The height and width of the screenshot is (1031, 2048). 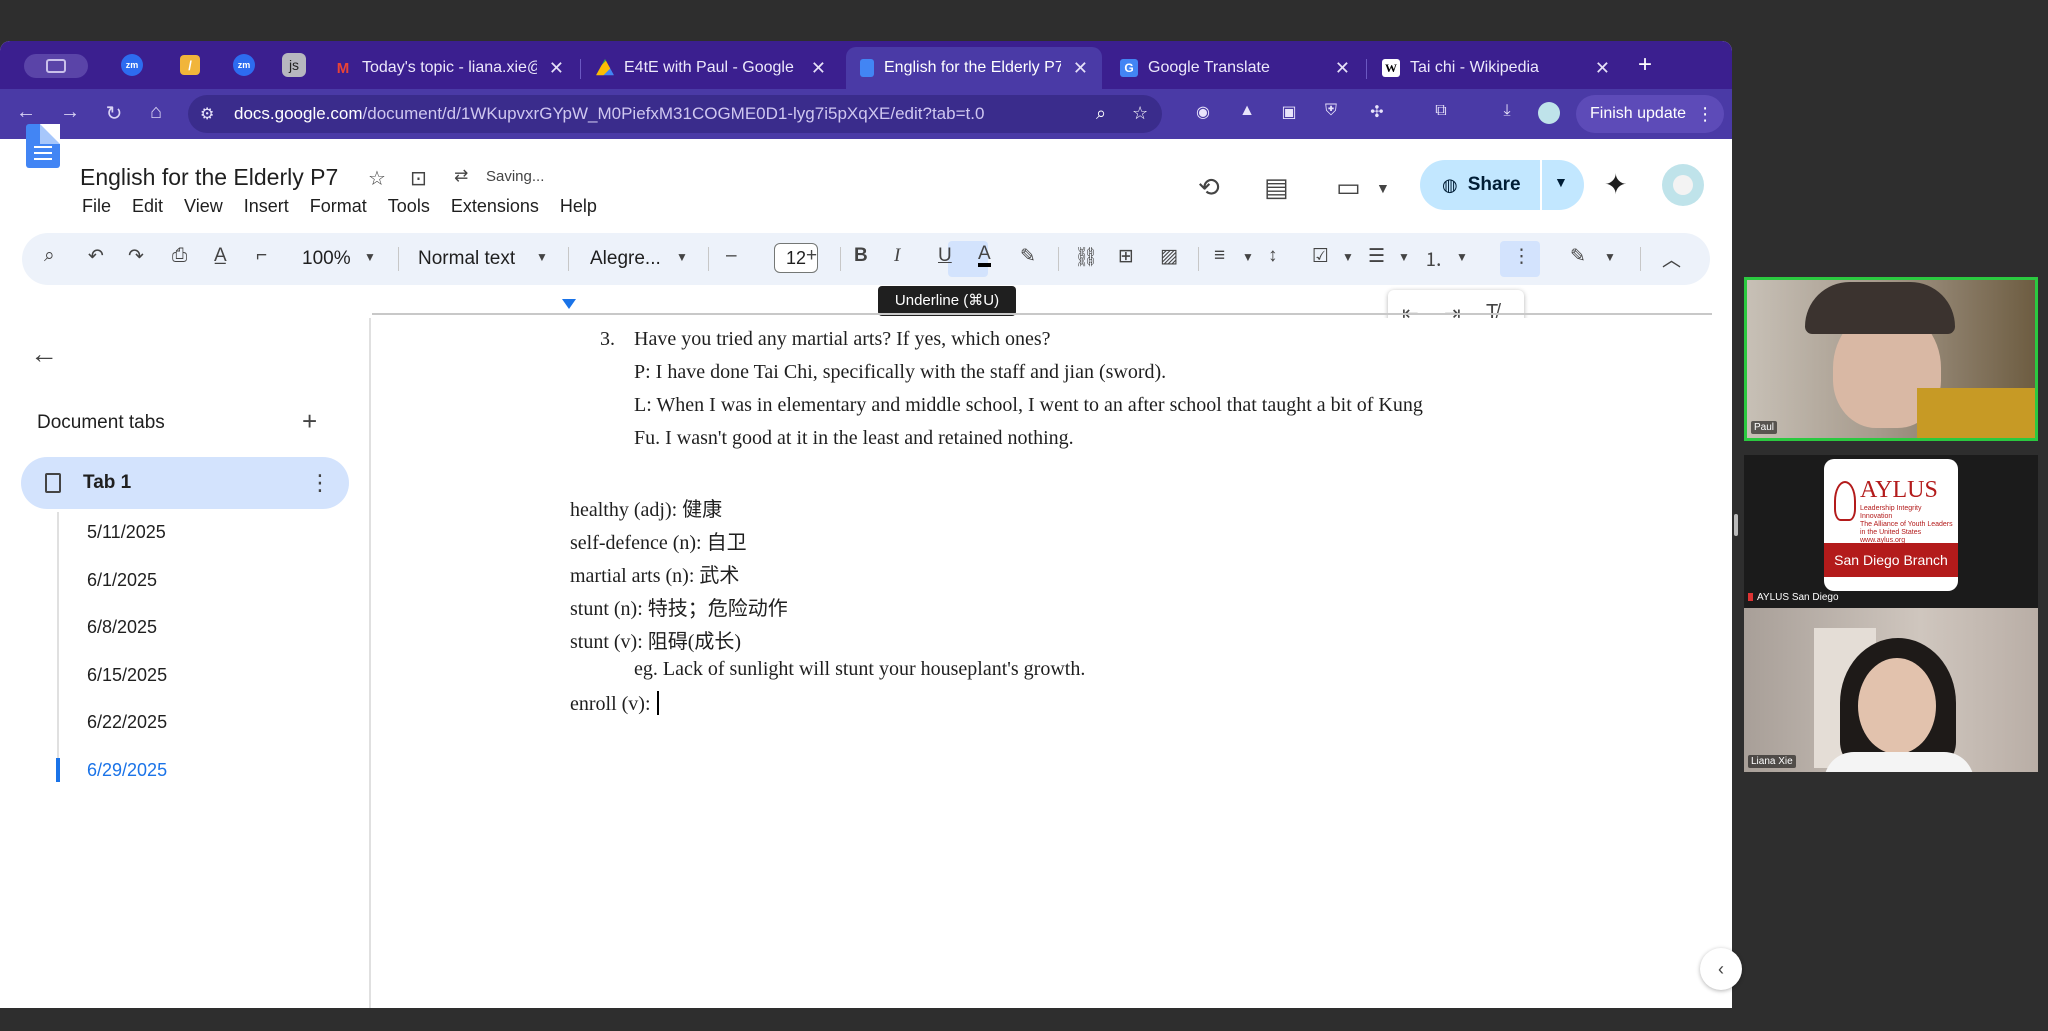 What do you see at coordinates (147, 206) in the screenshot?
I see `menu-edit: Edit` at bounding box center [147, 206].